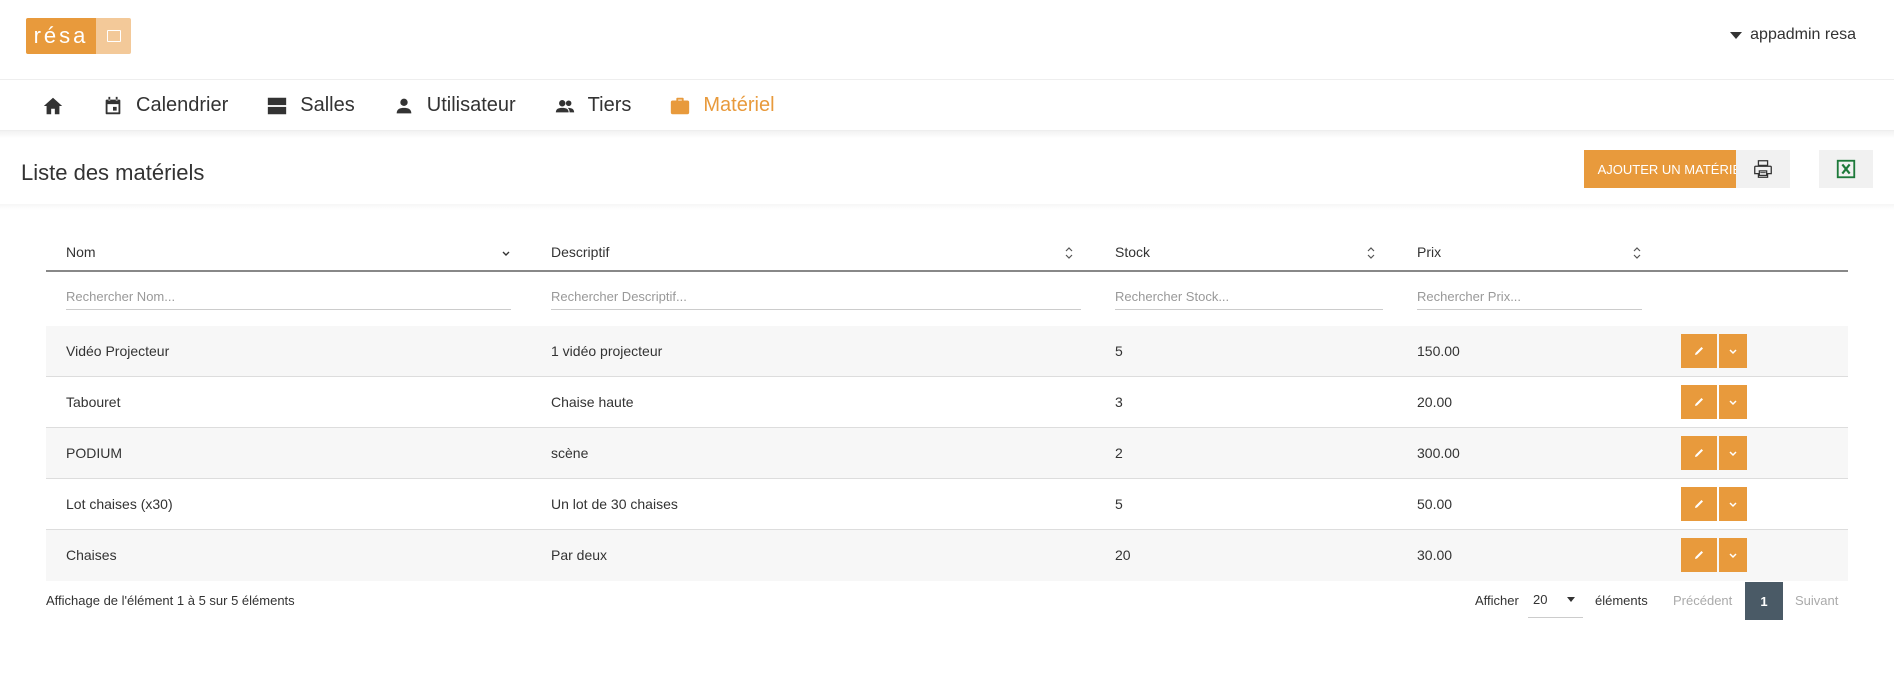 This screenshot has width=1894, height=699. Describe the element at coordinates (580, 252) in the screenshot. I see `column-header-descriptif: Descriptif` at that location.